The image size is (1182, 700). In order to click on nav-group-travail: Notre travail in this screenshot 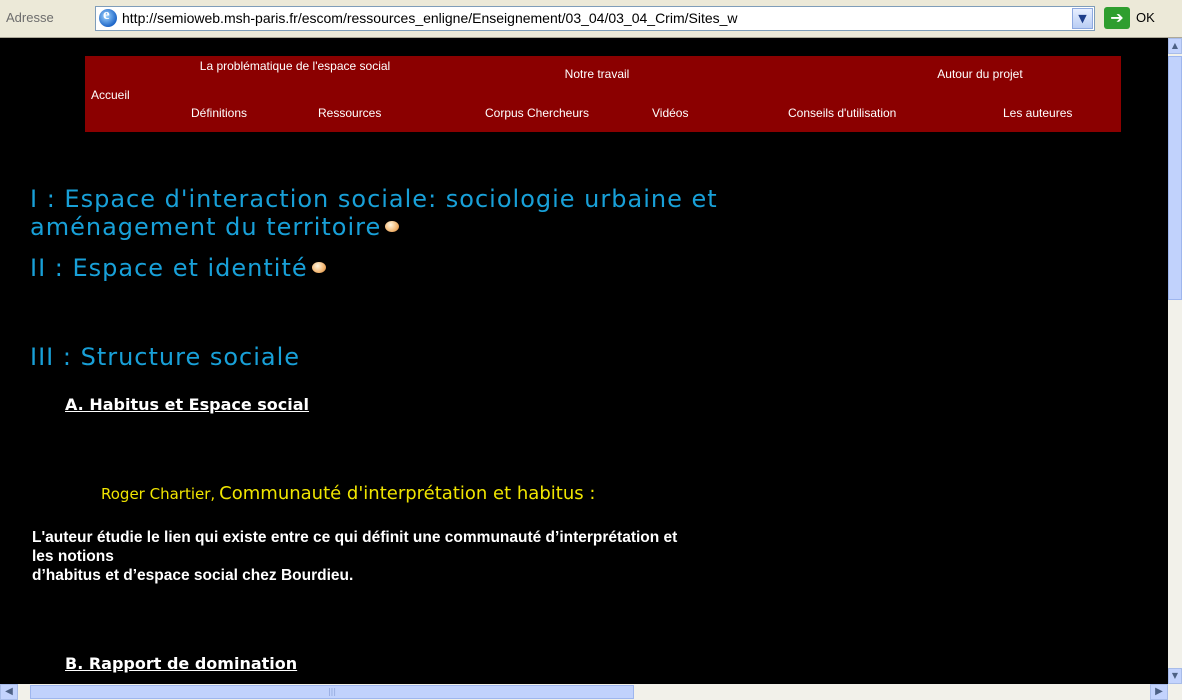, I will do `click(597, 74)`.